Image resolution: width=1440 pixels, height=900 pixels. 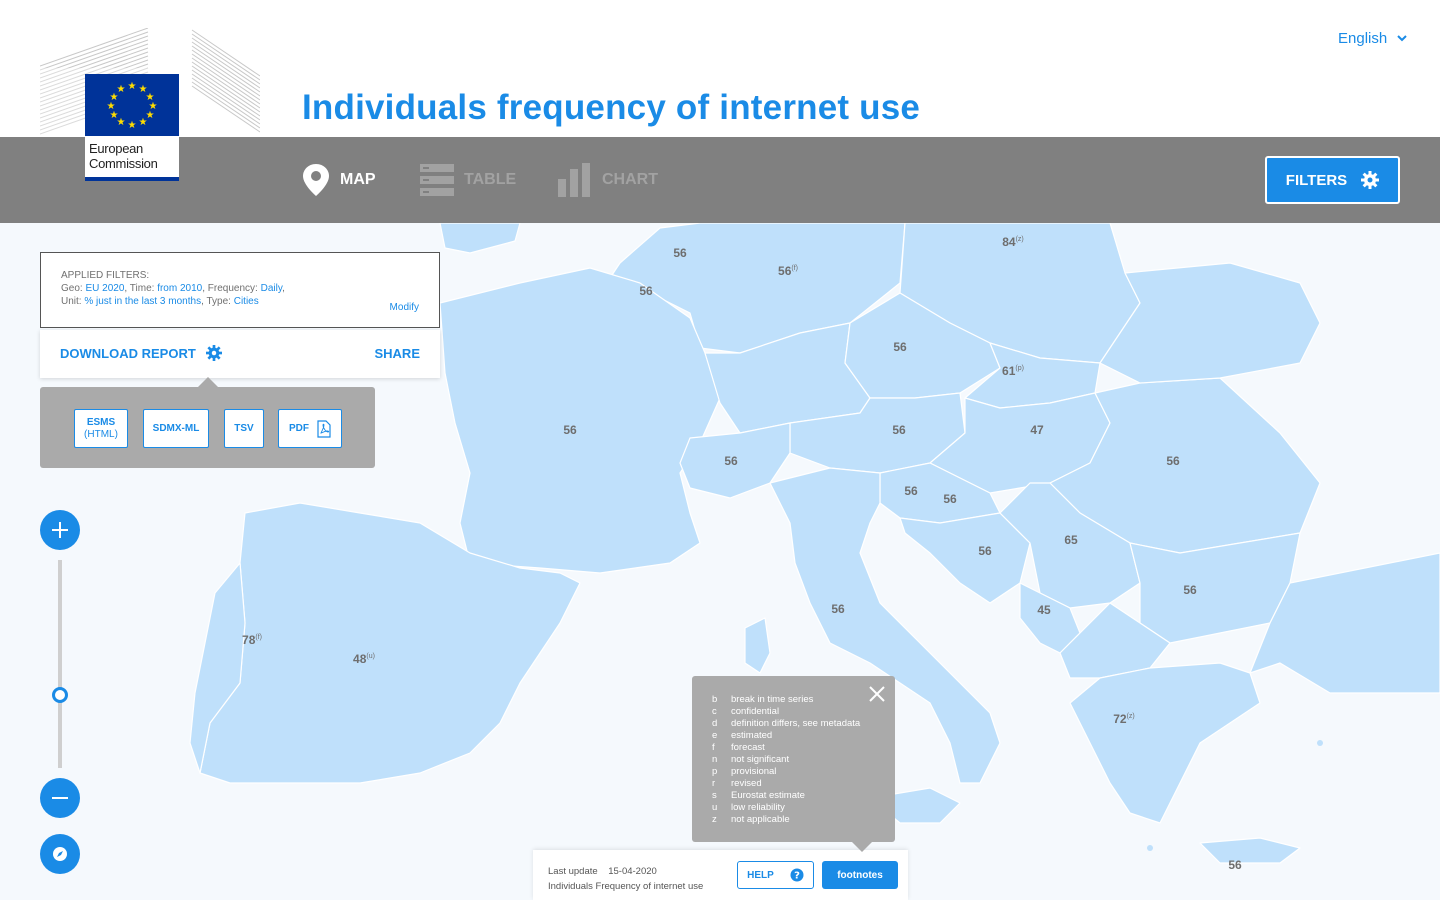 I want to click on footnotes-label: footnotes, so click(x=860, y=875).